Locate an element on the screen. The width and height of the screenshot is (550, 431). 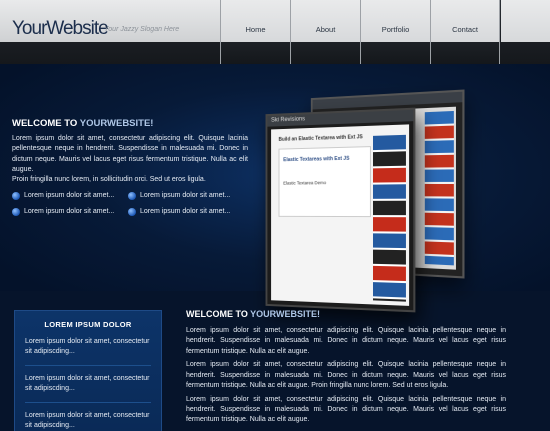
main-title-prefix: WELCOME TO is located at coordinates (218, 314).